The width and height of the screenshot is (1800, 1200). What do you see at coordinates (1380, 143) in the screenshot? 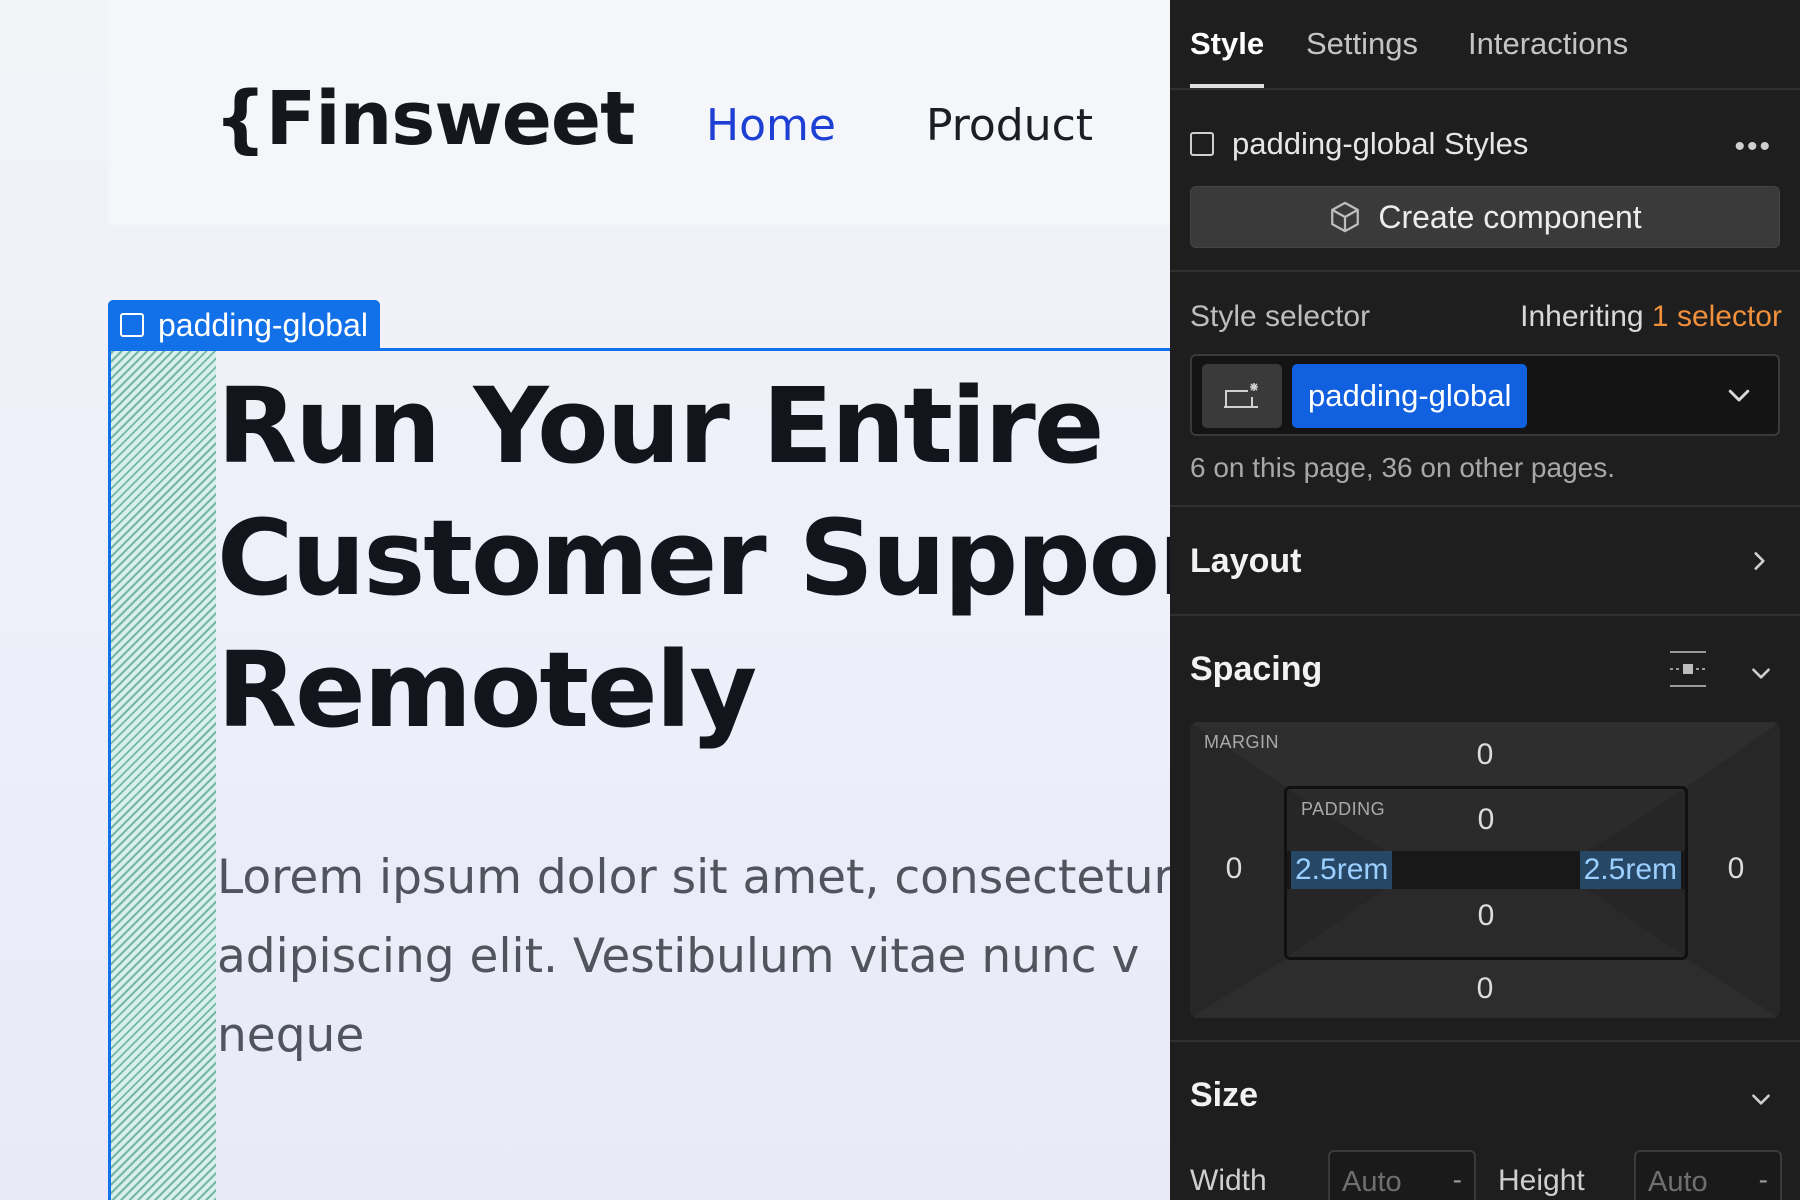
I see `styles-label: padding-global Styles` at bounding box center [1380, 143].